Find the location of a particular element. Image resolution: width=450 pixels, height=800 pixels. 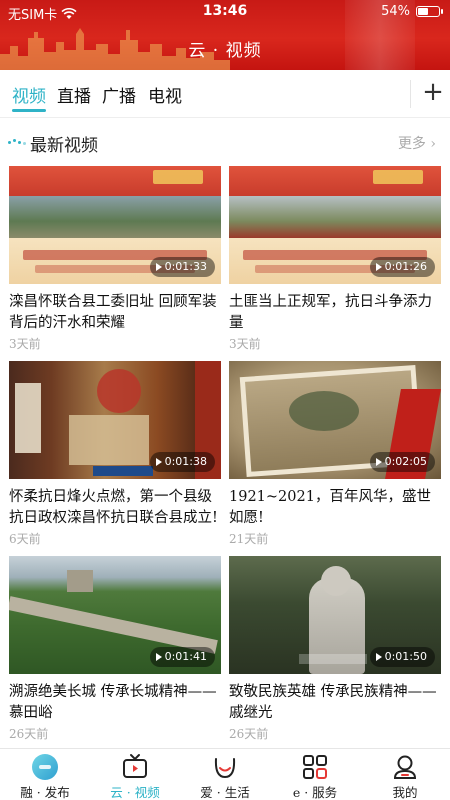

video-title: 致敬民族英雄 传承民族精神——戚继光 is located at coordinates (335, 703).